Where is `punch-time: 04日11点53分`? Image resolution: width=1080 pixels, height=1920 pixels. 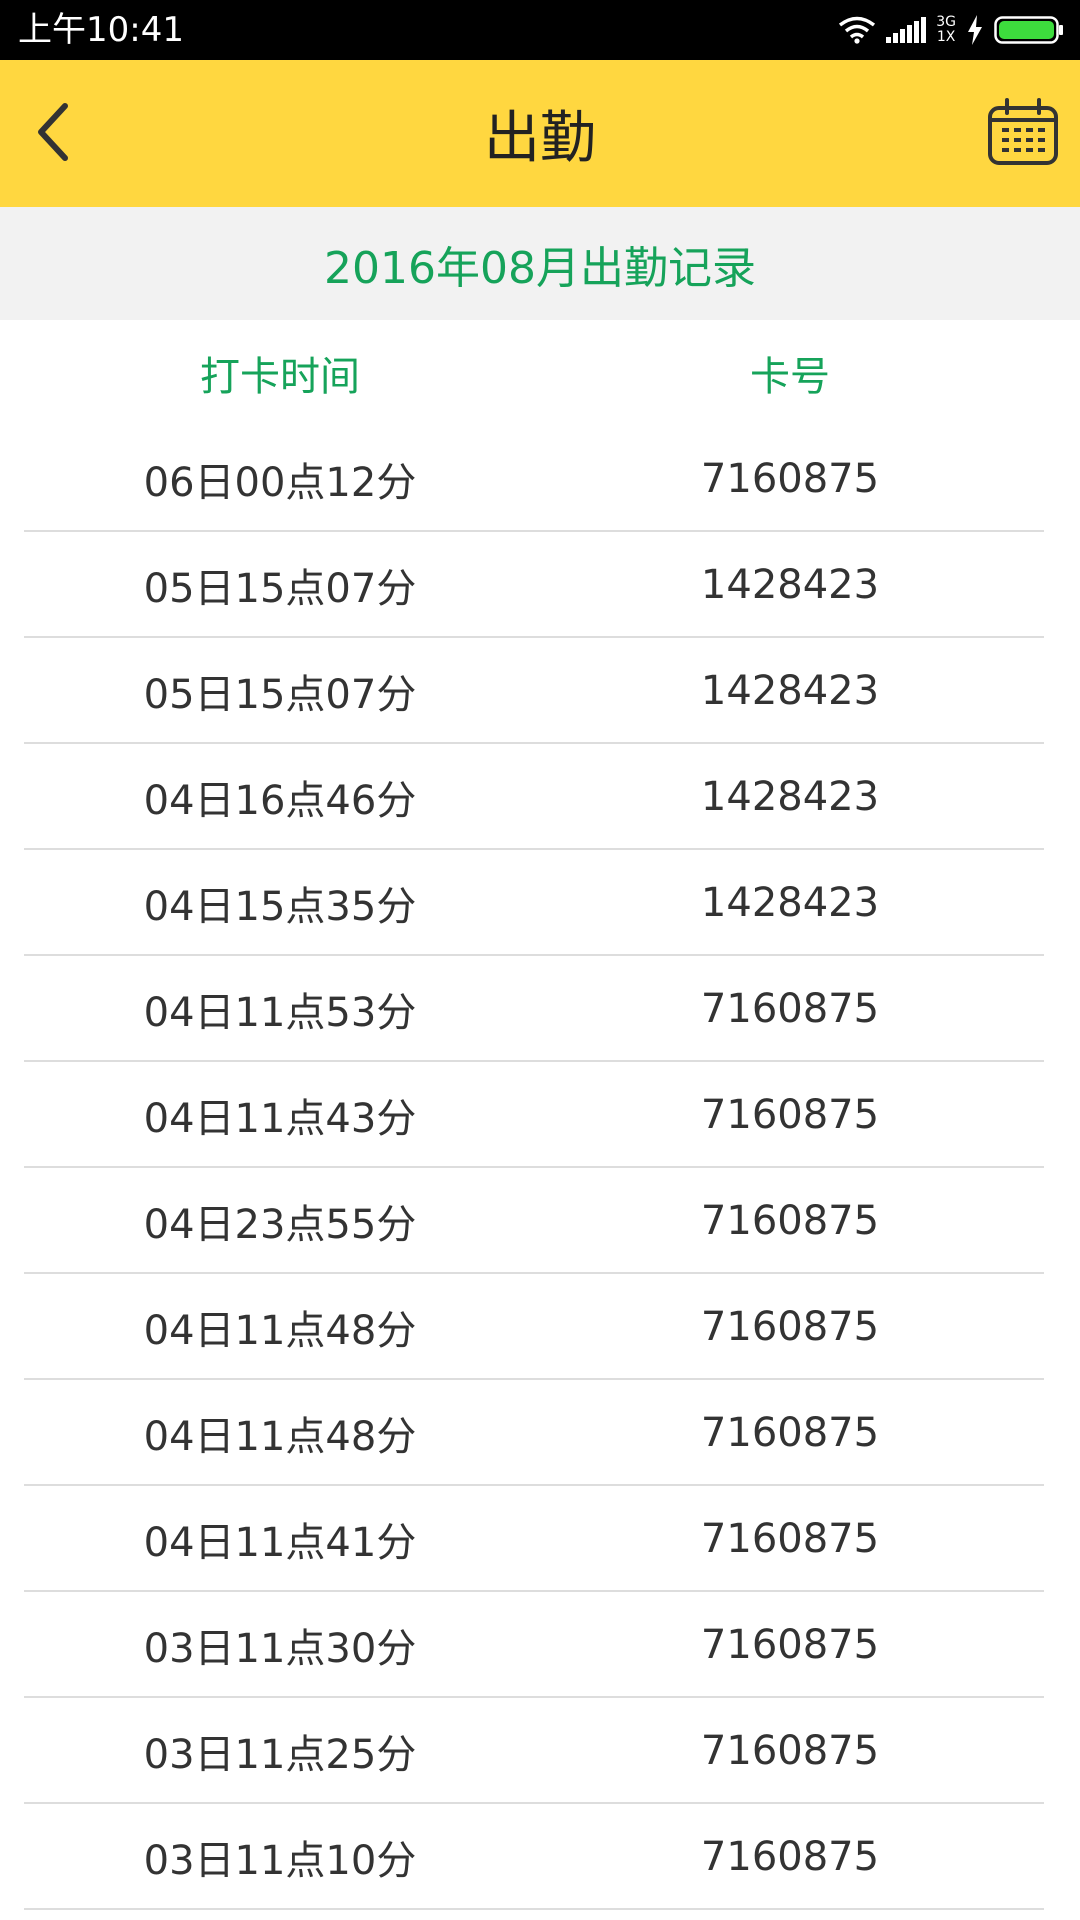 punch-time: 04日11点53分 is located at coordinates (280, 1013).